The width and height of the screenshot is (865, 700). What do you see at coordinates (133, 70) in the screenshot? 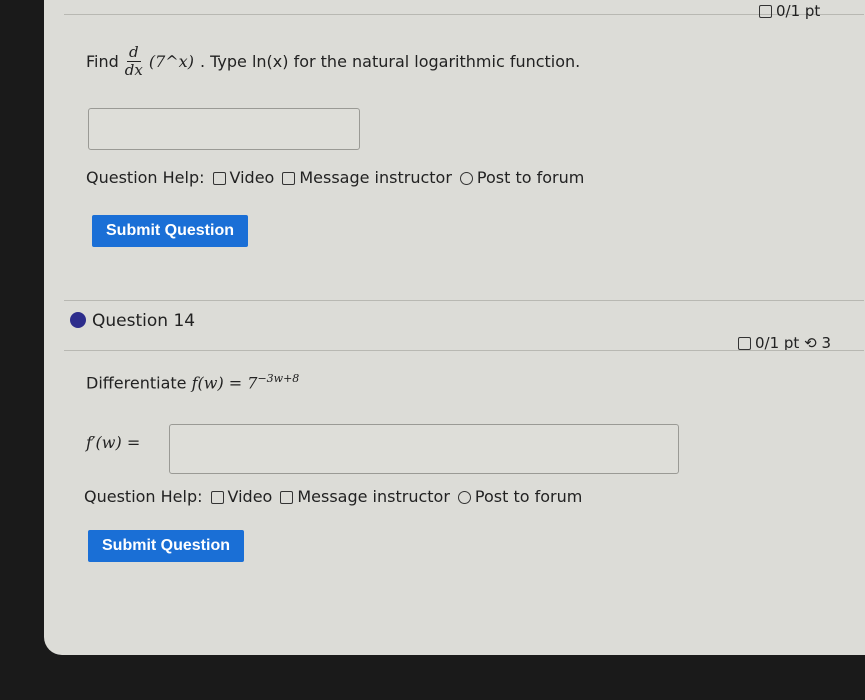
I see `deriv-den: dx` at bounding box center [133, 70].